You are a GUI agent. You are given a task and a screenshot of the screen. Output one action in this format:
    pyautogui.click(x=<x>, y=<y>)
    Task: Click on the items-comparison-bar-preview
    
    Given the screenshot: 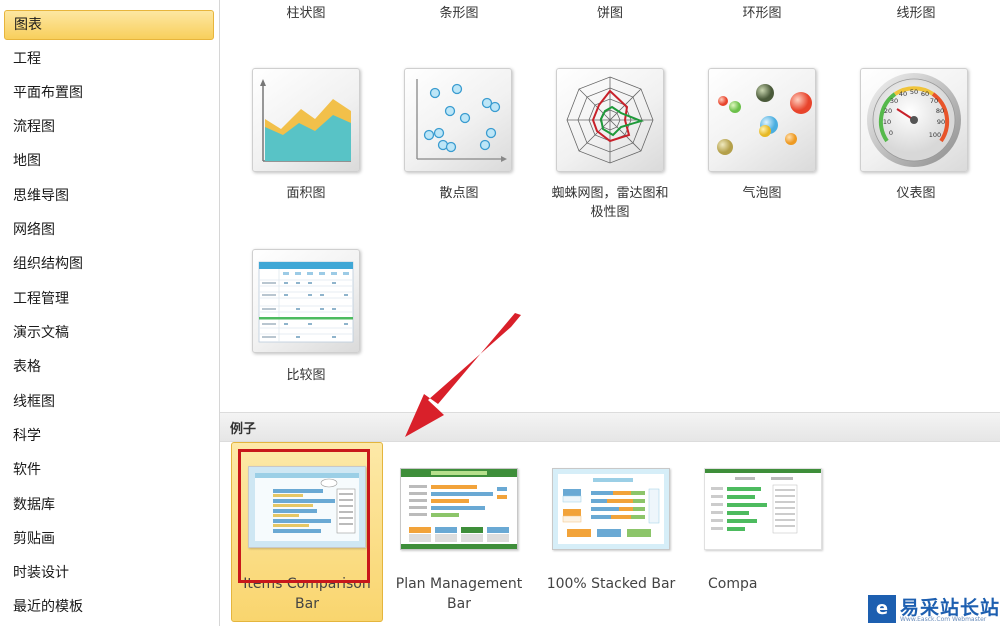 What is the action you would take?
    pyautogui.click(x=307, y=507)
    